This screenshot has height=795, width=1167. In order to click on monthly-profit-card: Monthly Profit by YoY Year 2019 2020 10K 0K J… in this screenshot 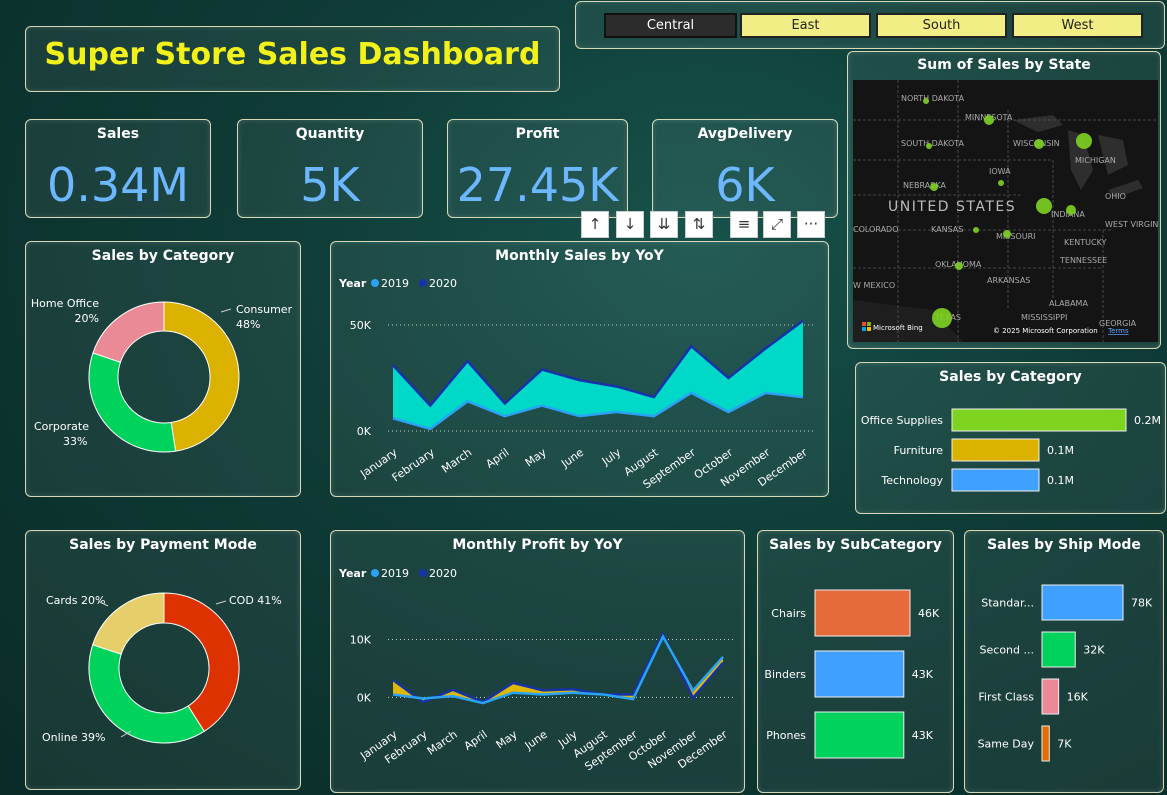, I will do `click(537, 661)`.